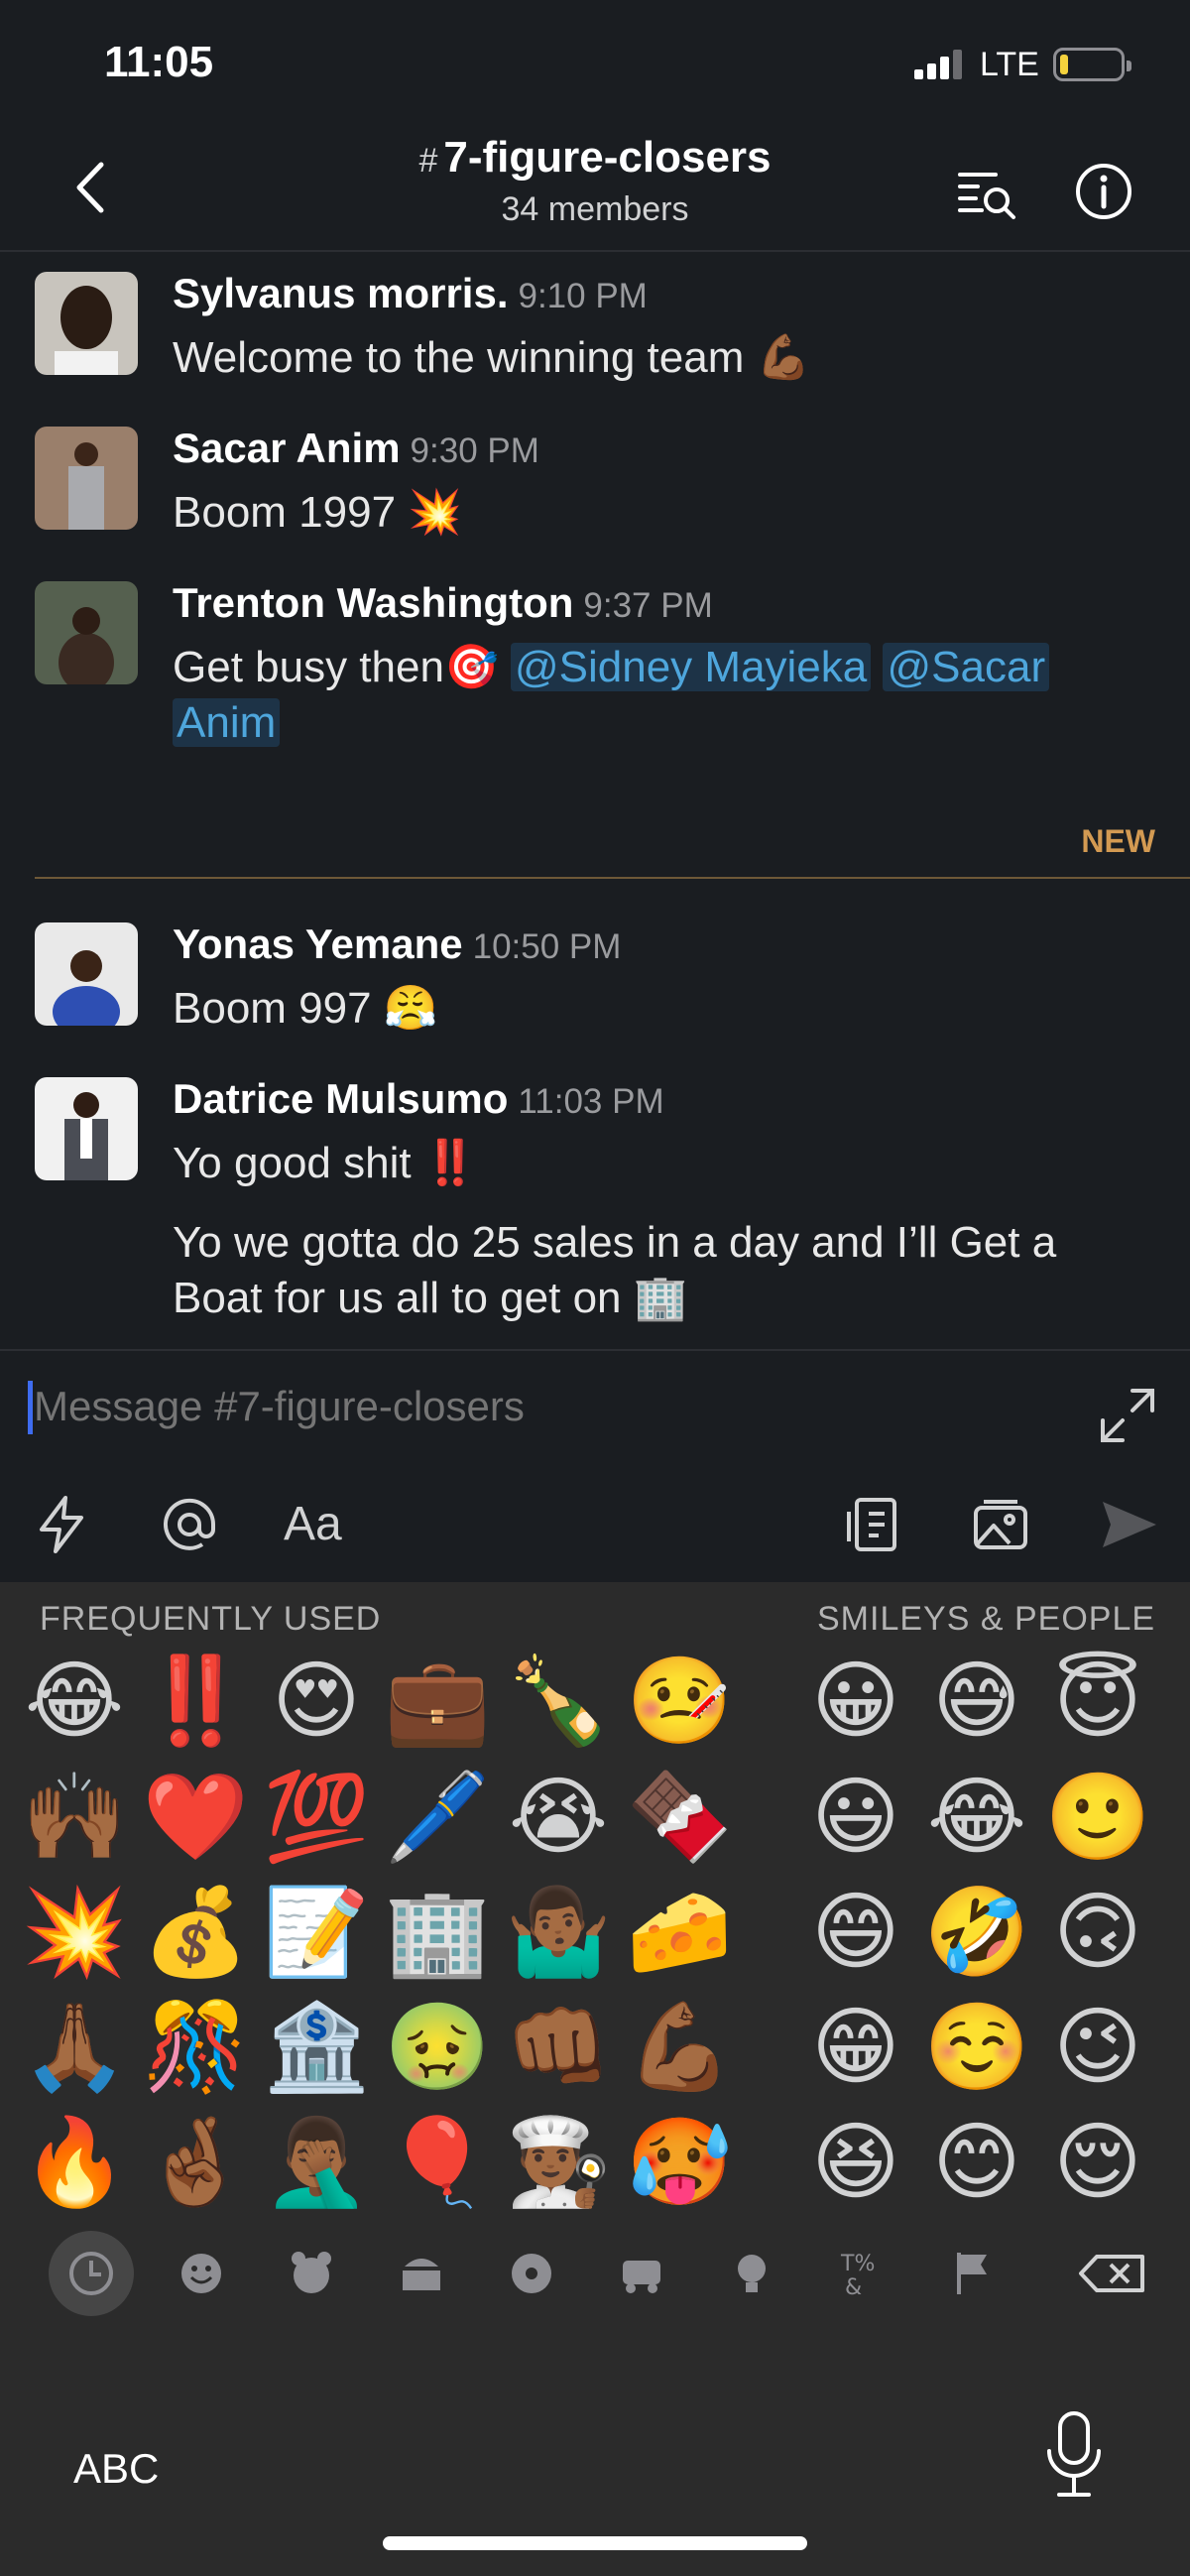  I want to click on format-text-button: Aa, so click(318, 1524).